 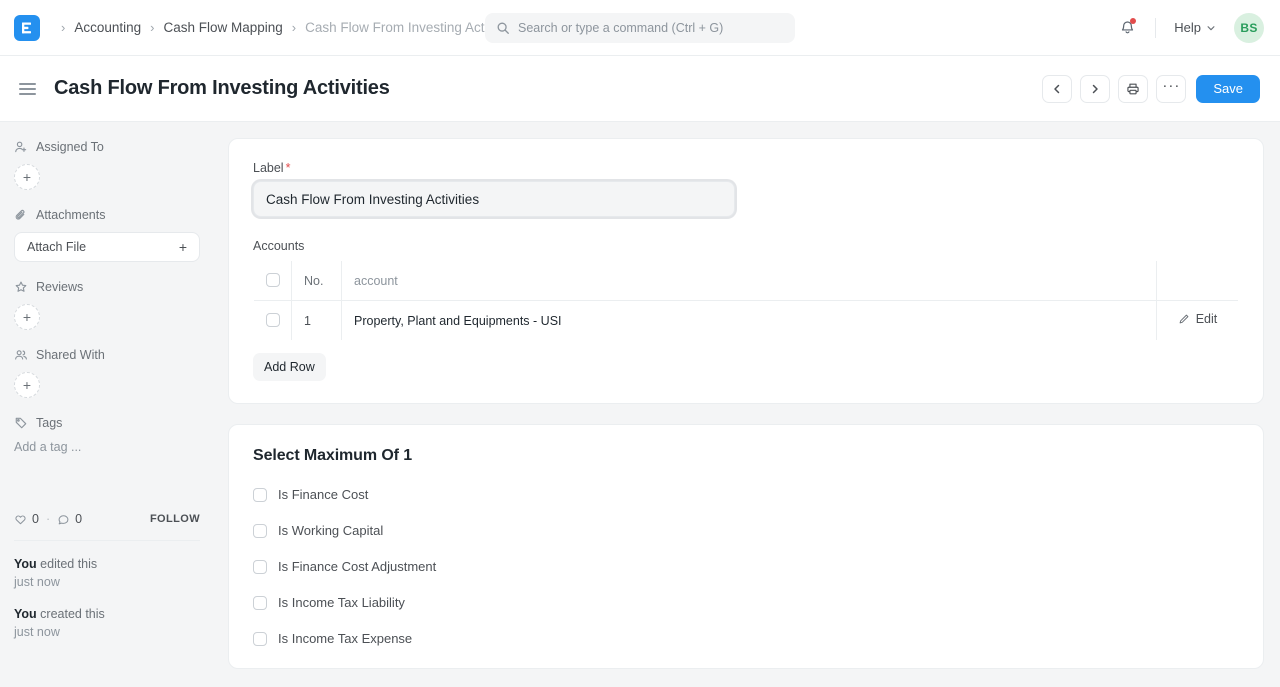 I want to click on add-share-button: +, so click(x=27, y=385).